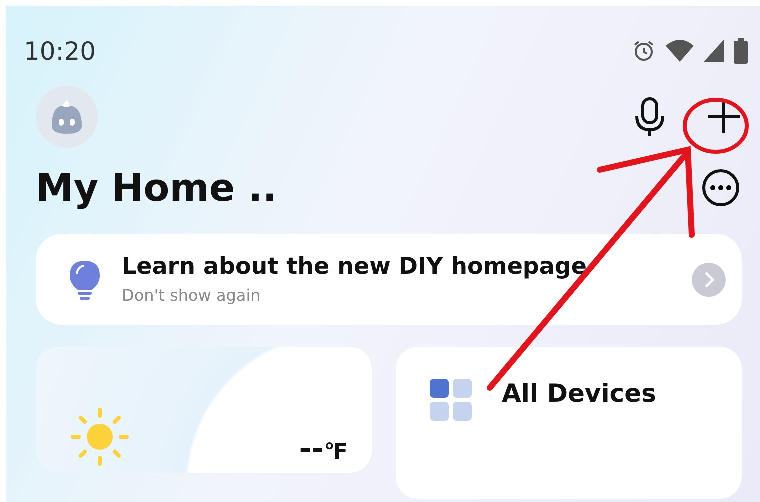 The image size is (760, 502). I want to click on home-title: My Home .., so click(157, 188).